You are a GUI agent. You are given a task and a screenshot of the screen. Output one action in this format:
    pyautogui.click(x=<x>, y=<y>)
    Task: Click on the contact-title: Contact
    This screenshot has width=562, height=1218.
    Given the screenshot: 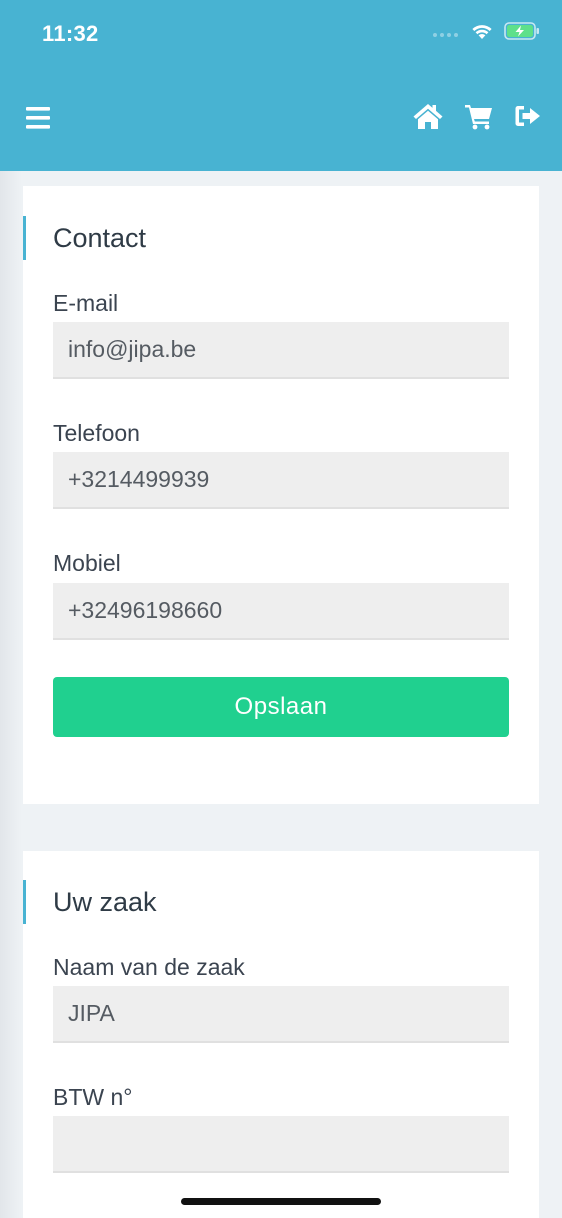 What is the action you would take?
    pyautogui.click(x=223, y=238)
    